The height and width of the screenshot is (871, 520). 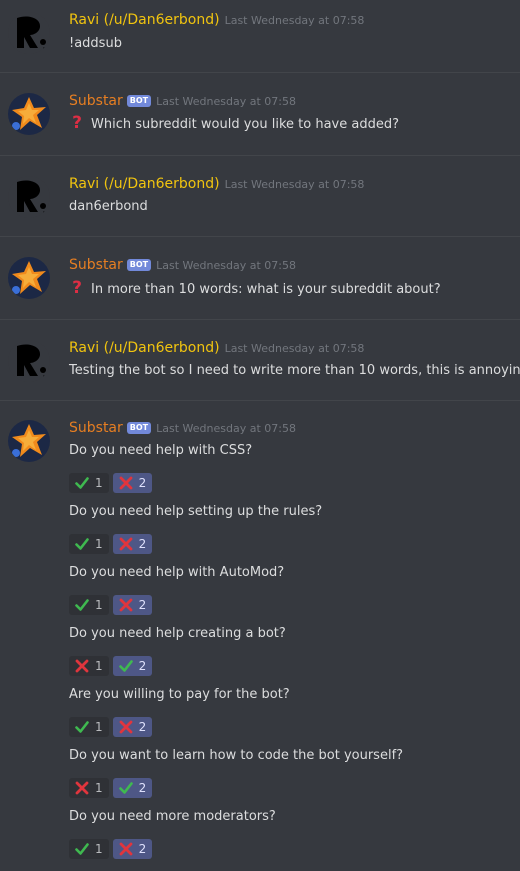 What do you see at coordinates (108, 206) in the screenshot?
I see `message-text: dan6erbond` at bounding box center [108, 206].